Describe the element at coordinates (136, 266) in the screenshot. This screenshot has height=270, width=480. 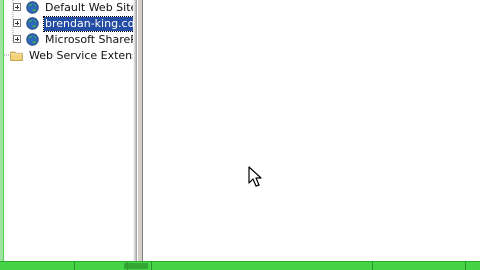
I see `status-grip` at that location.